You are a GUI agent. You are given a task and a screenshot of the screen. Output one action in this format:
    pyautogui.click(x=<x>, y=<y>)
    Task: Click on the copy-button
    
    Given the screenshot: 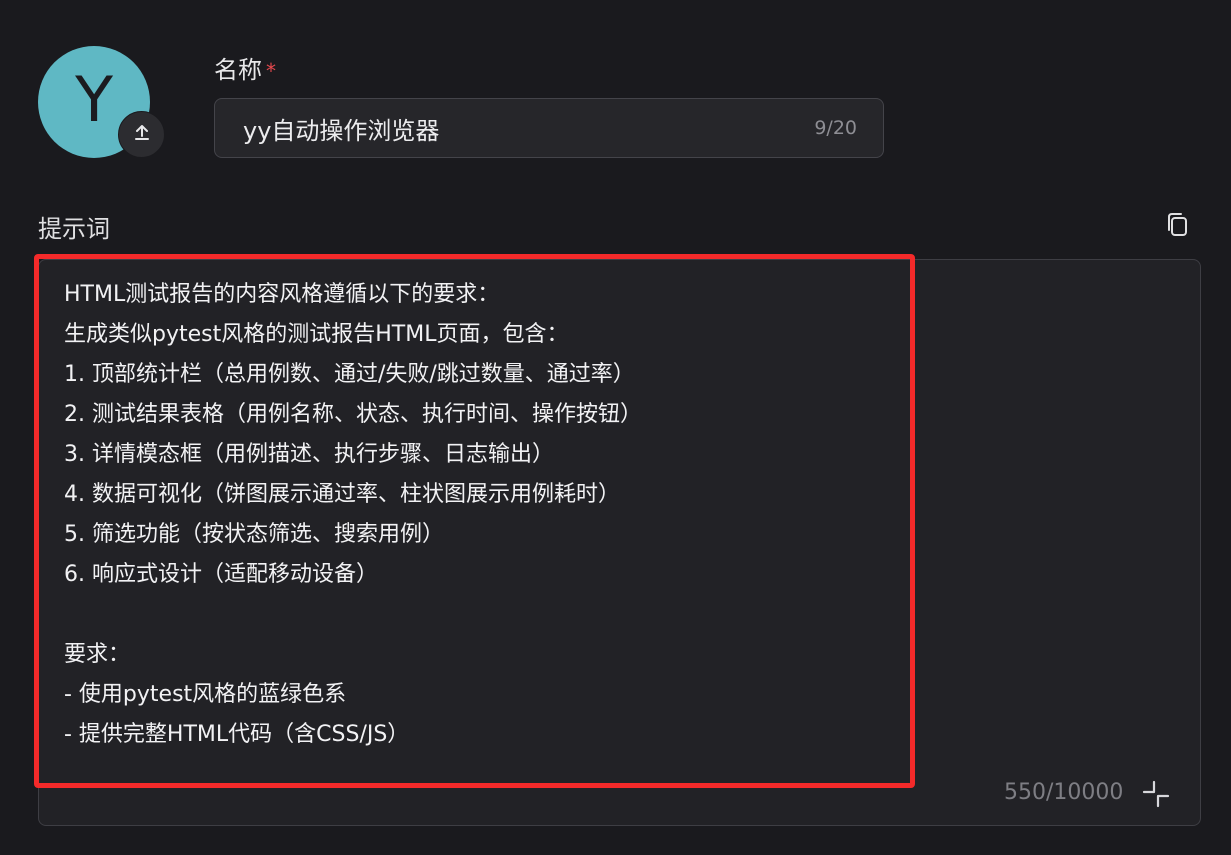 What is the action you would take?
    pyautogui.click(x=1178, y=225)
    